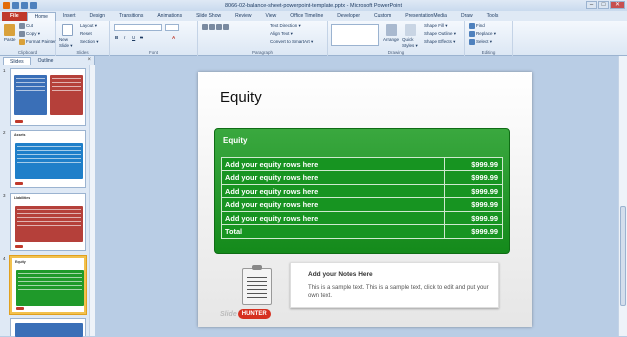 The width and height of the screenshot is (627, 337). I want to click on tab-transitions: Transitions, so click(131, 16).